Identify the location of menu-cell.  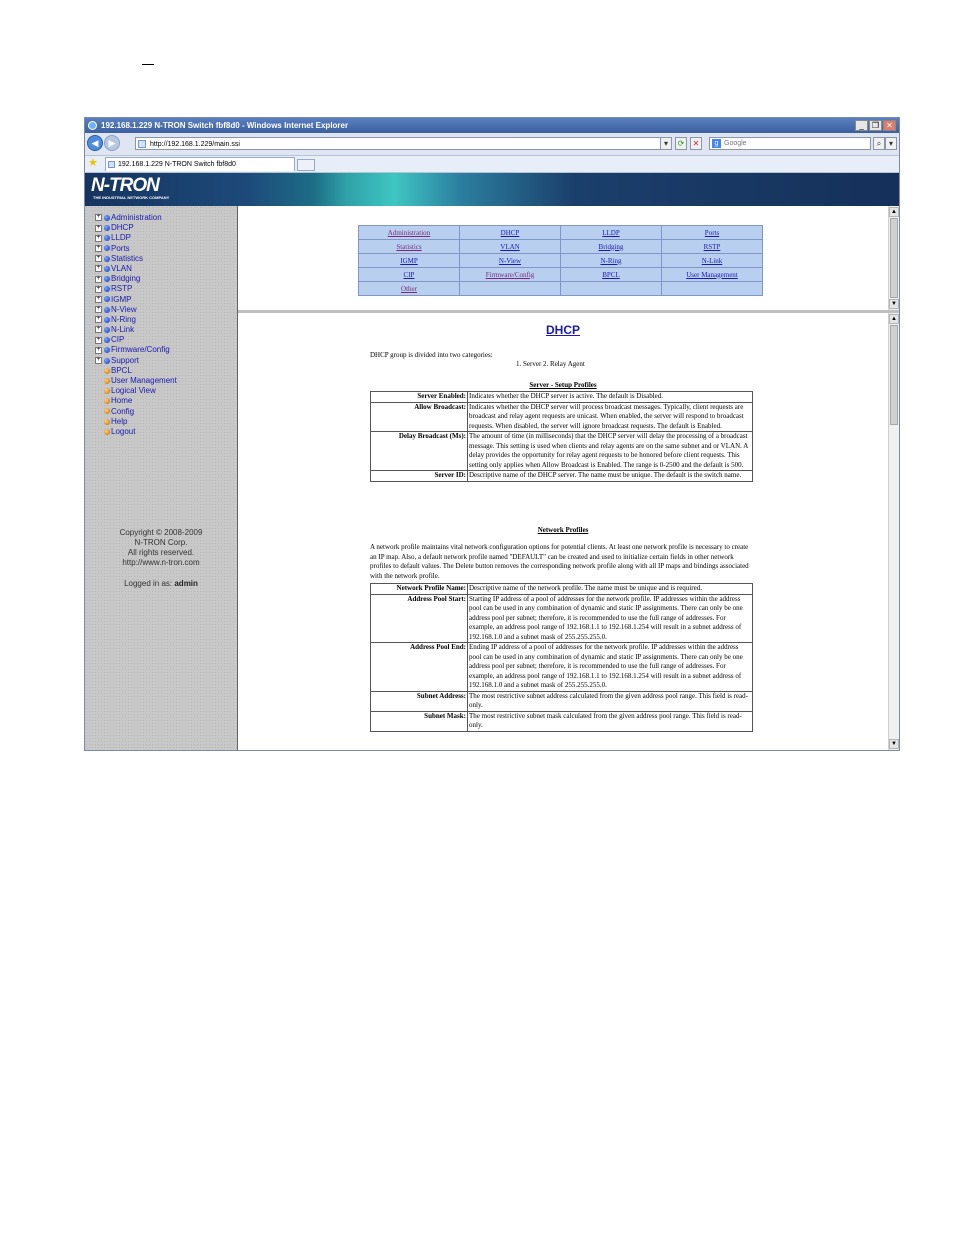
(712, 288).